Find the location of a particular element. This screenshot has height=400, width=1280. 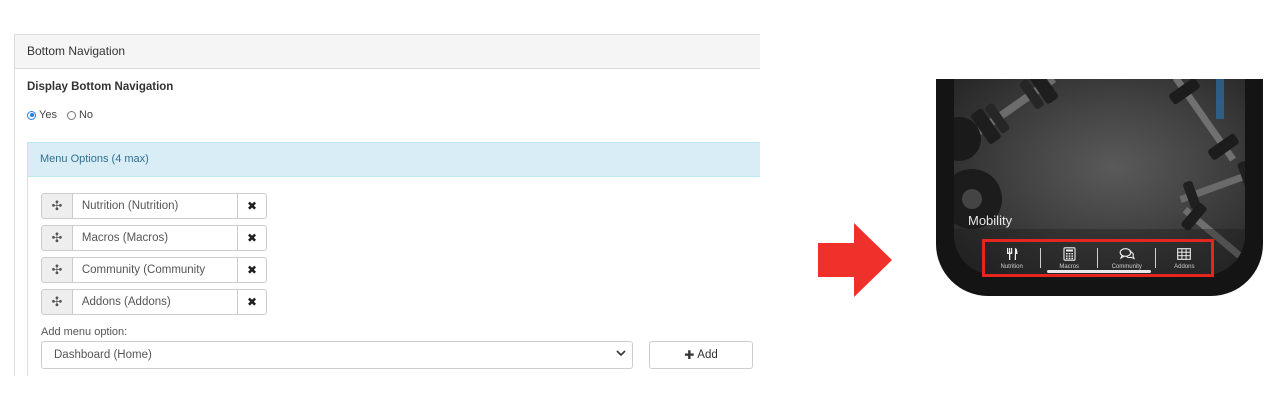

nav-label: Community is located at coordinates (1126, 266).